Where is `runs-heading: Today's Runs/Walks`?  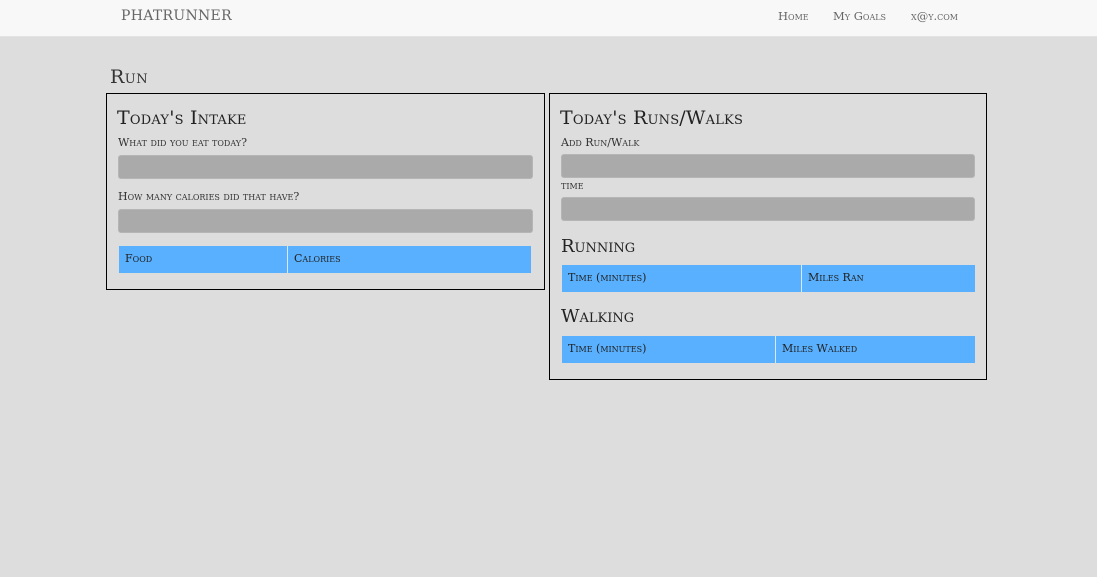
runs-heading: Today's Runs/Walks is located at coordinates (652, 118).